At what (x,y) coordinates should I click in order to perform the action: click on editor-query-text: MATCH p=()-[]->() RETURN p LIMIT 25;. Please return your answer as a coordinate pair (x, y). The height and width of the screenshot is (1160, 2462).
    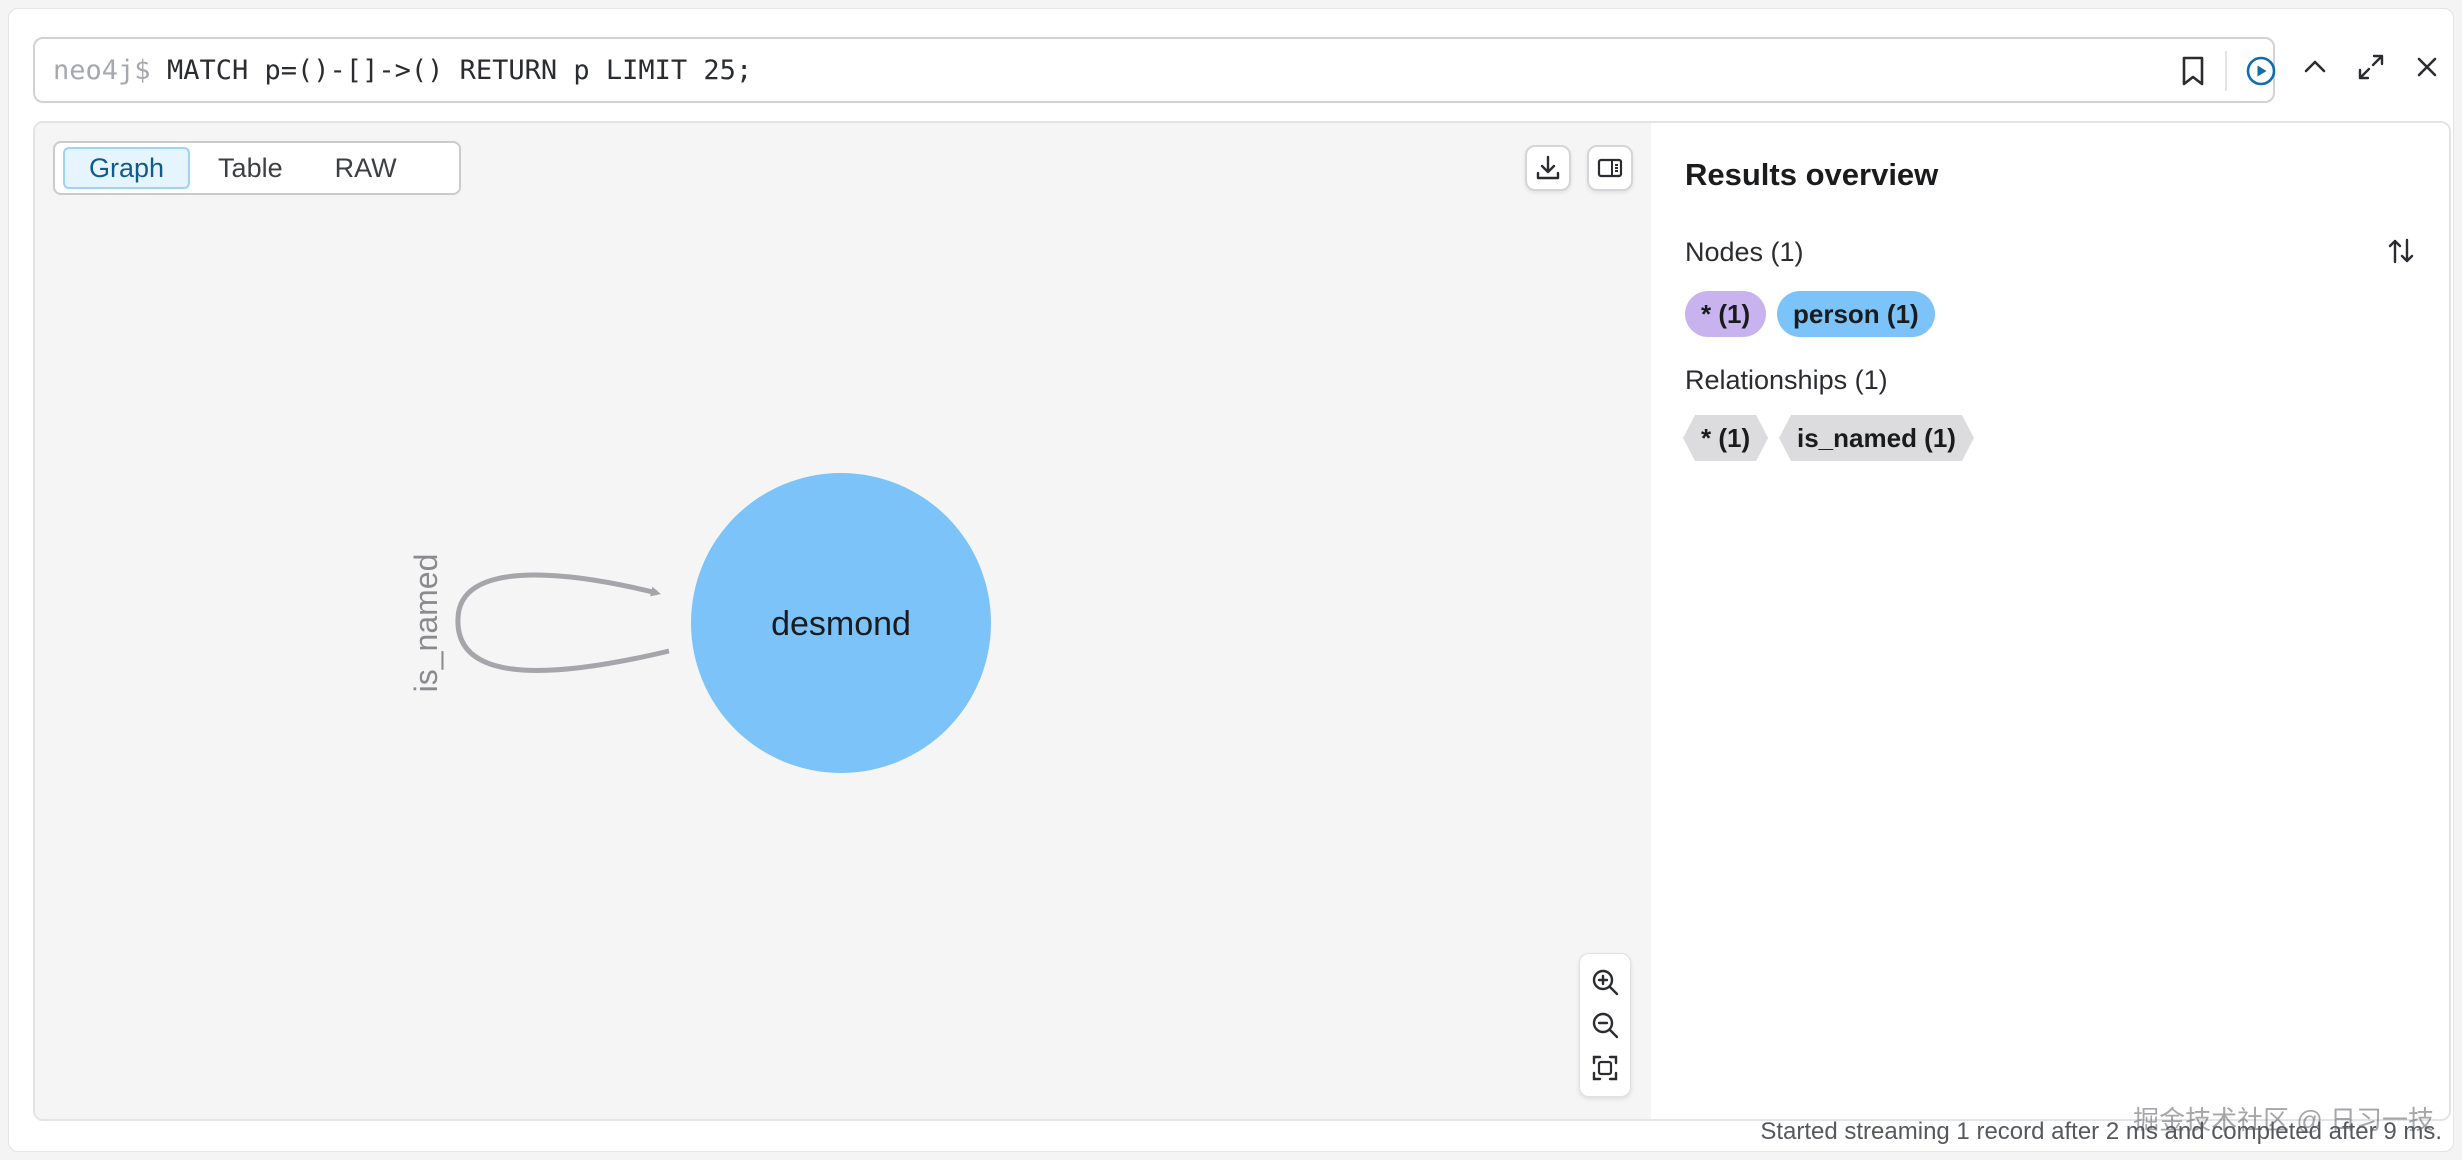
    Looking at the image, I should click on (459, 70).